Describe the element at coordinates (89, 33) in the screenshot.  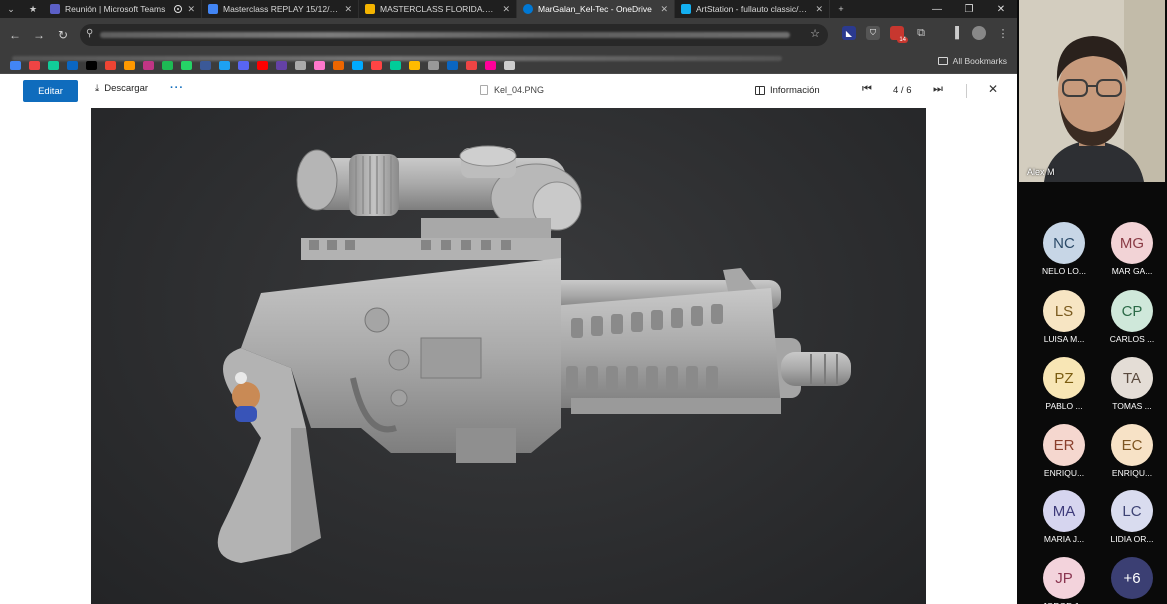
I see `site-info-icon: ⚲` at that location.